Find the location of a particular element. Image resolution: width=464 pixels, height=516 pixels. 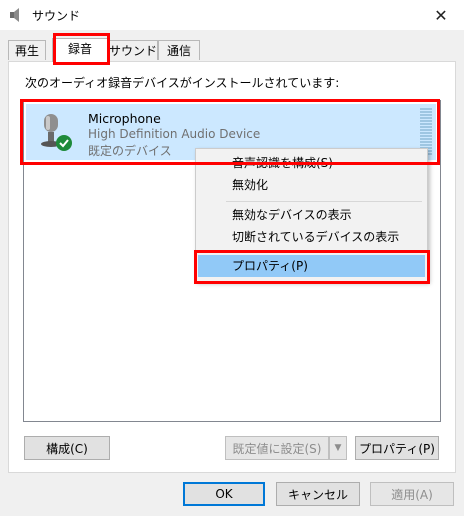

menu-item-disable: 無効化 is located at coordinates (311, 185).